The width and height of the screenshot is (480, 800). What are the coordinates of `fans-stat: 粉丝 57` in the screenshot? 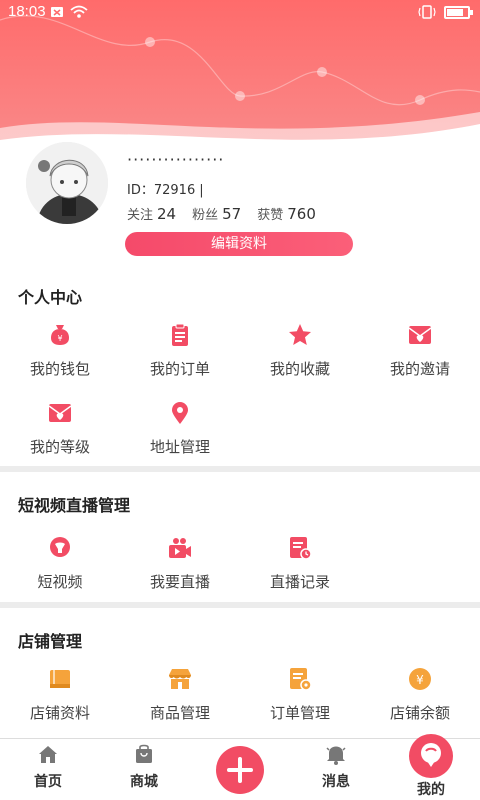 It's located at (216, 213).